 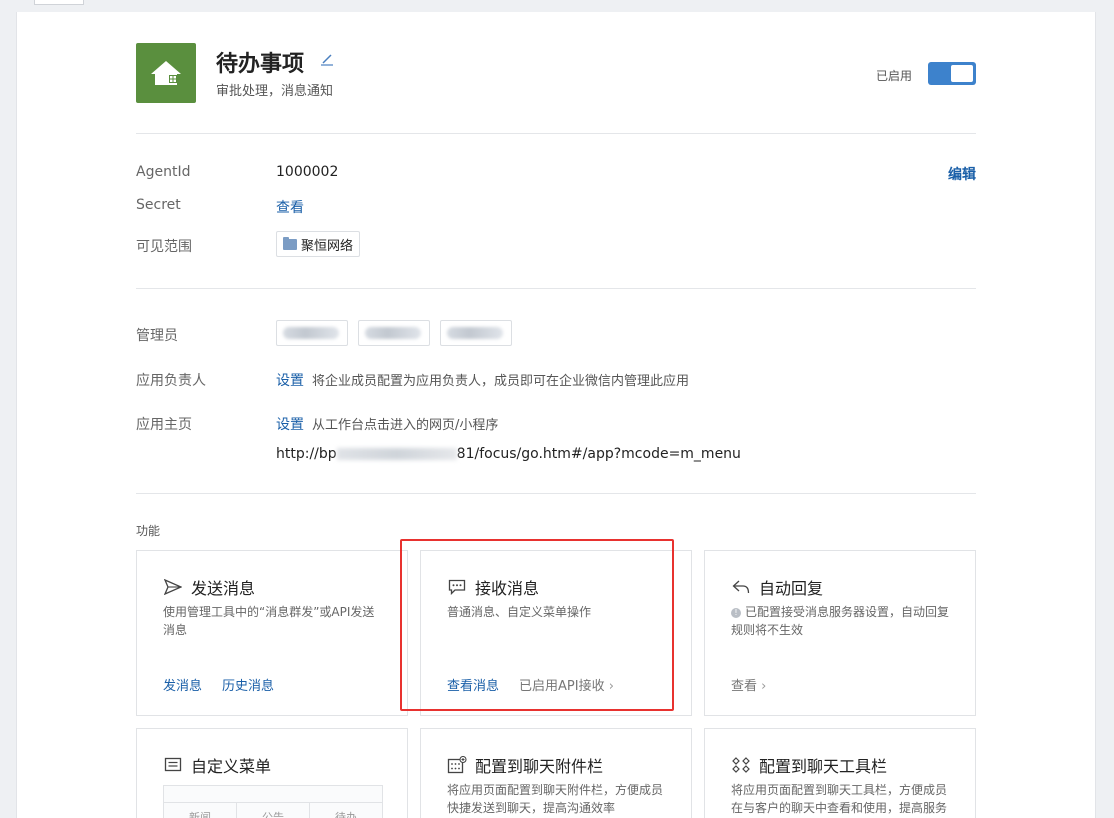 I want to click on url-suffix: 81/focus/go.htm#/app?mcode=m_menu, so click(x=598, y=454).